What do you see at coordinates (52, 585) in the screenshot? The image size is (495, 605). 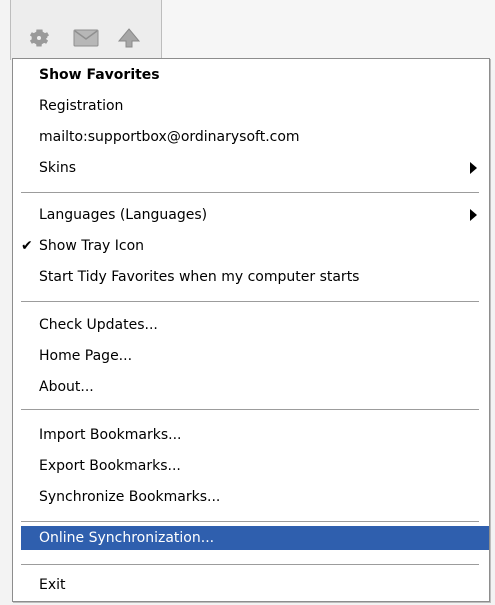 I see `menu-item-label: Exit` at bounding box center [52, 585].